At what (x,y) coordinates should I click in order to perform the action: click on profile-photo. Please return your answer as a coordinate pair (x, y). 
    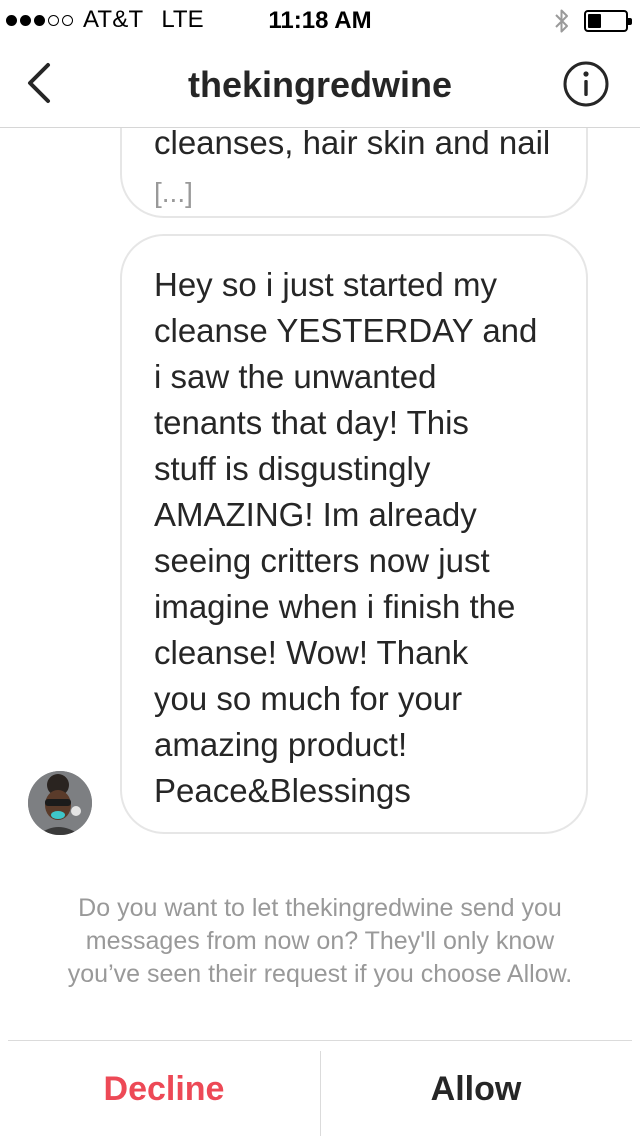
    Looking at the image, I should click on (60, 803).